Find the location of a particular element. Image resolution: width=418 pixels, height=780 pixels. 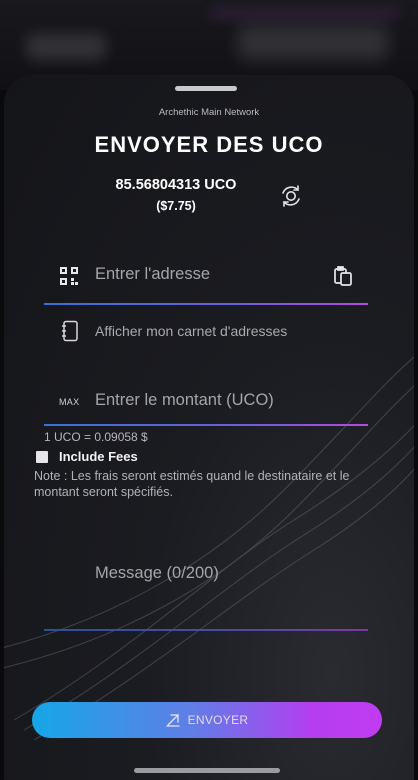

balance-amount: 85.56804313 UCO is located at coordinates (176, 185).